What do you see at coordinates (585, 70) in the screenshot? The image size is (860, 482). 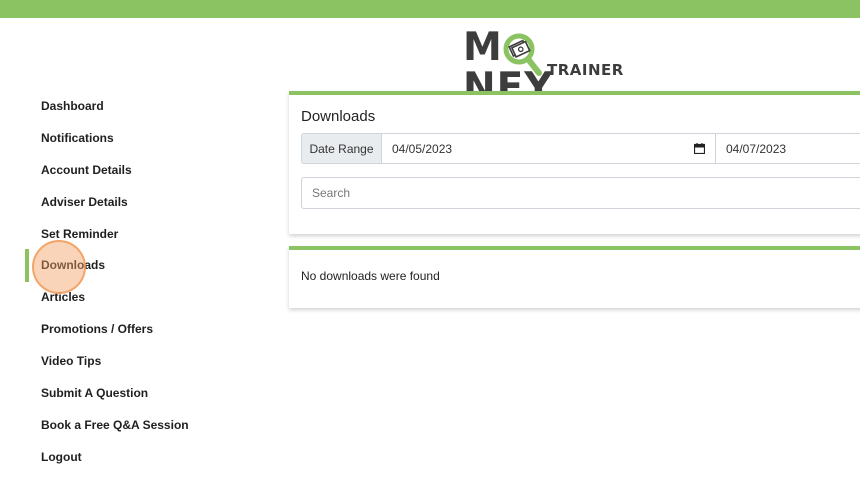 I see `logo-subtitle: TRAINER` at bounding box center [585, 70].